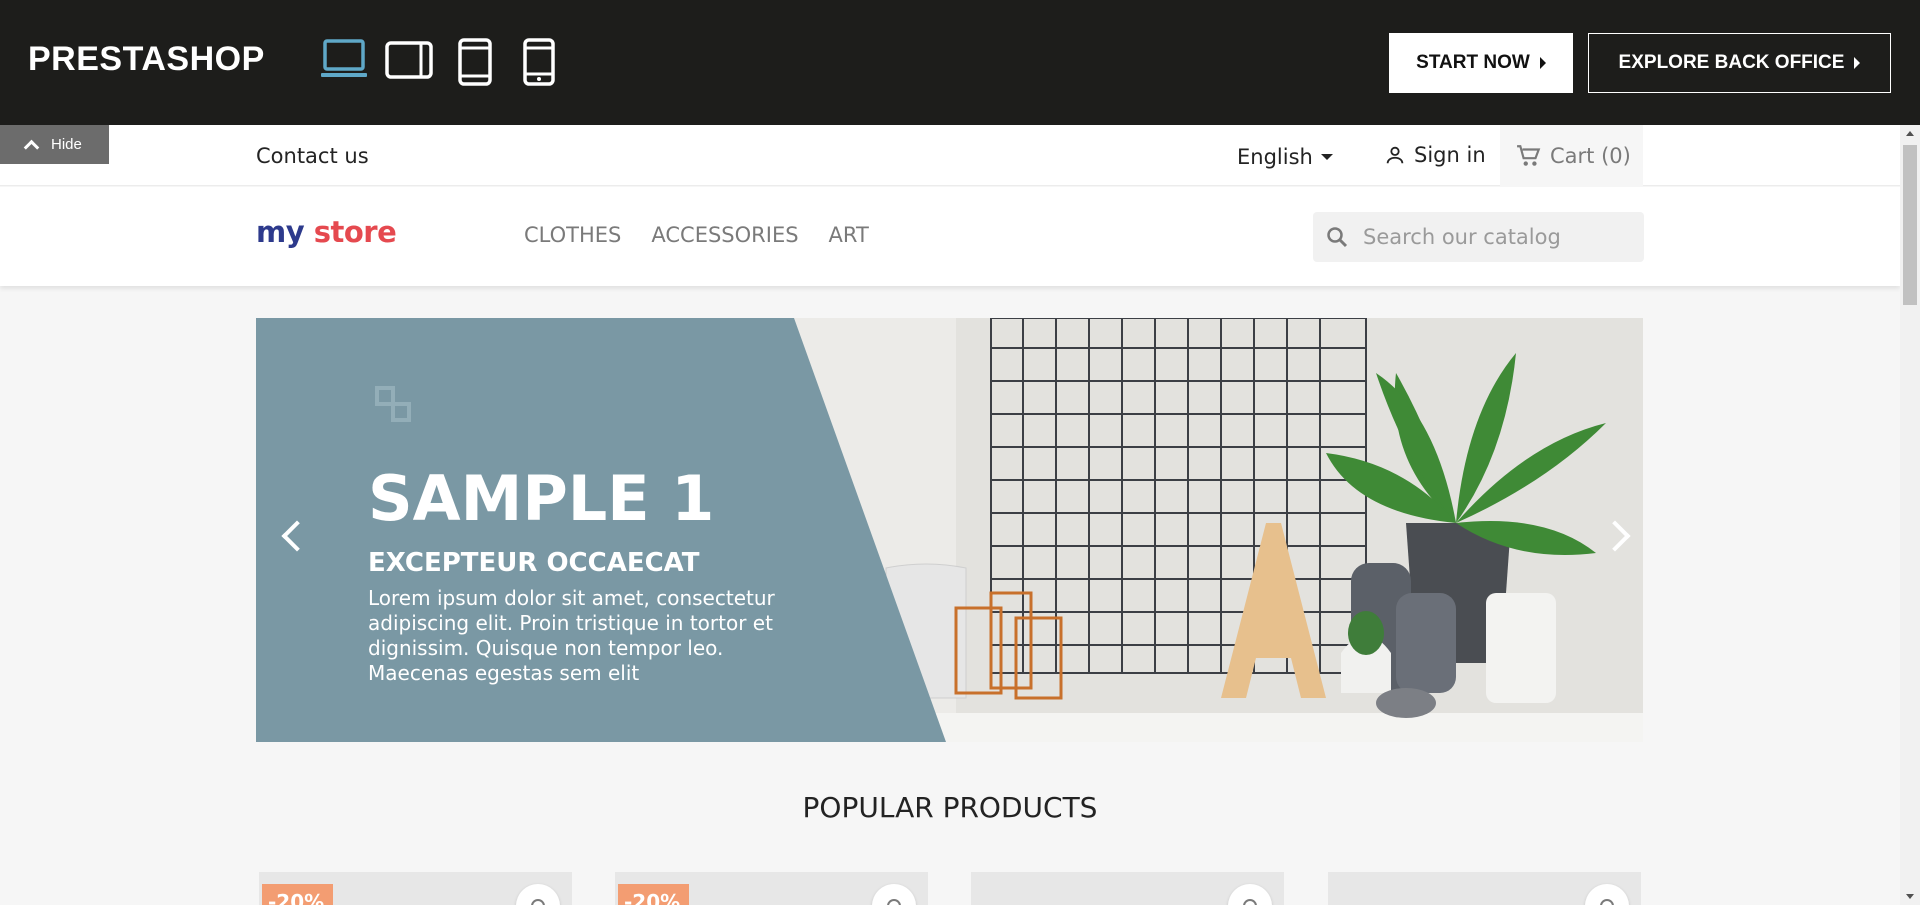 The image size is (1920, 905). What do you see at coordinates (1450, 155) in the screenshot?
I see `sign-in-label: Sign in` at bounding box center [1450, 155].